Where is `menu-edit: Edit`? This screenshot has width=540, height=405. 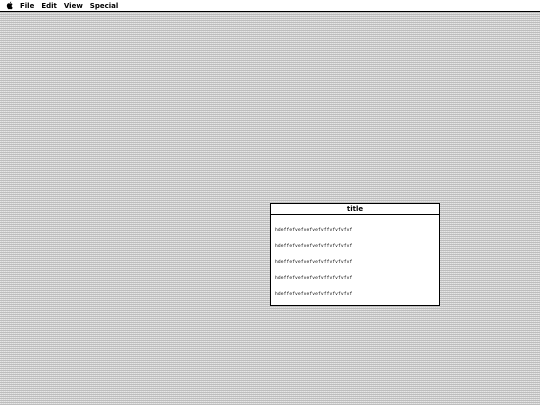 menu-edit: Edit is located at coordinates (49, 6).